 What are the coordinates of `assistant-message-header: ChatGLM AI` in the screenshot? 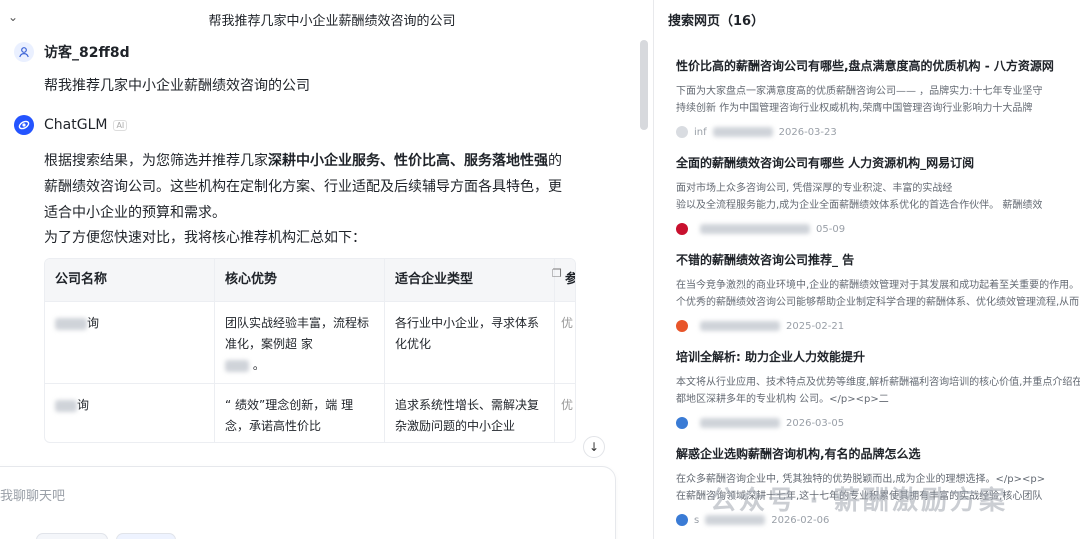 It's located at (71, 125).